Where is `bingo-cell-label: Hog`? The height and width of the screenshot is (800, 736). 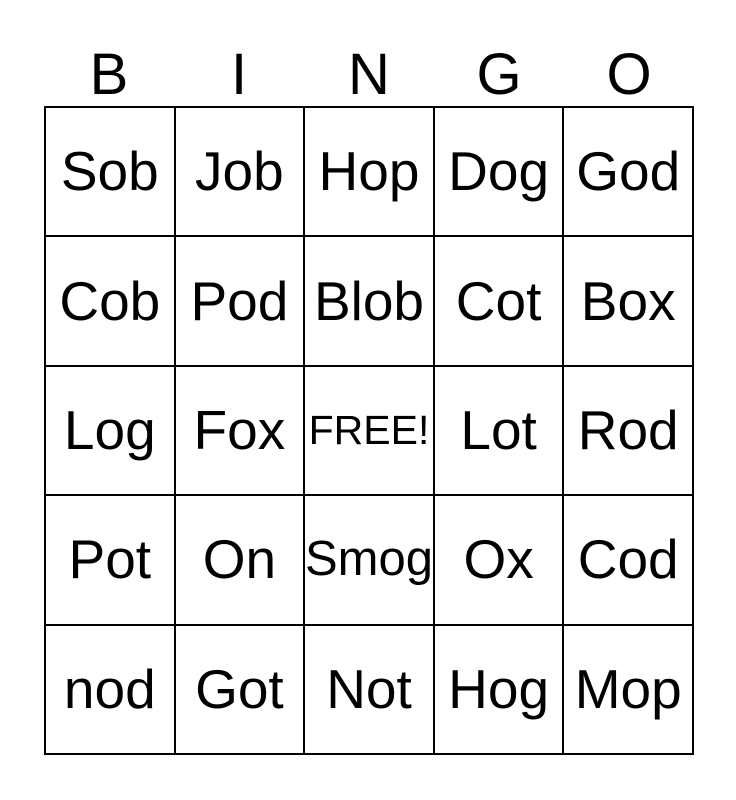 bingo-cell-label: Hog is located at coordinates (499, 688).